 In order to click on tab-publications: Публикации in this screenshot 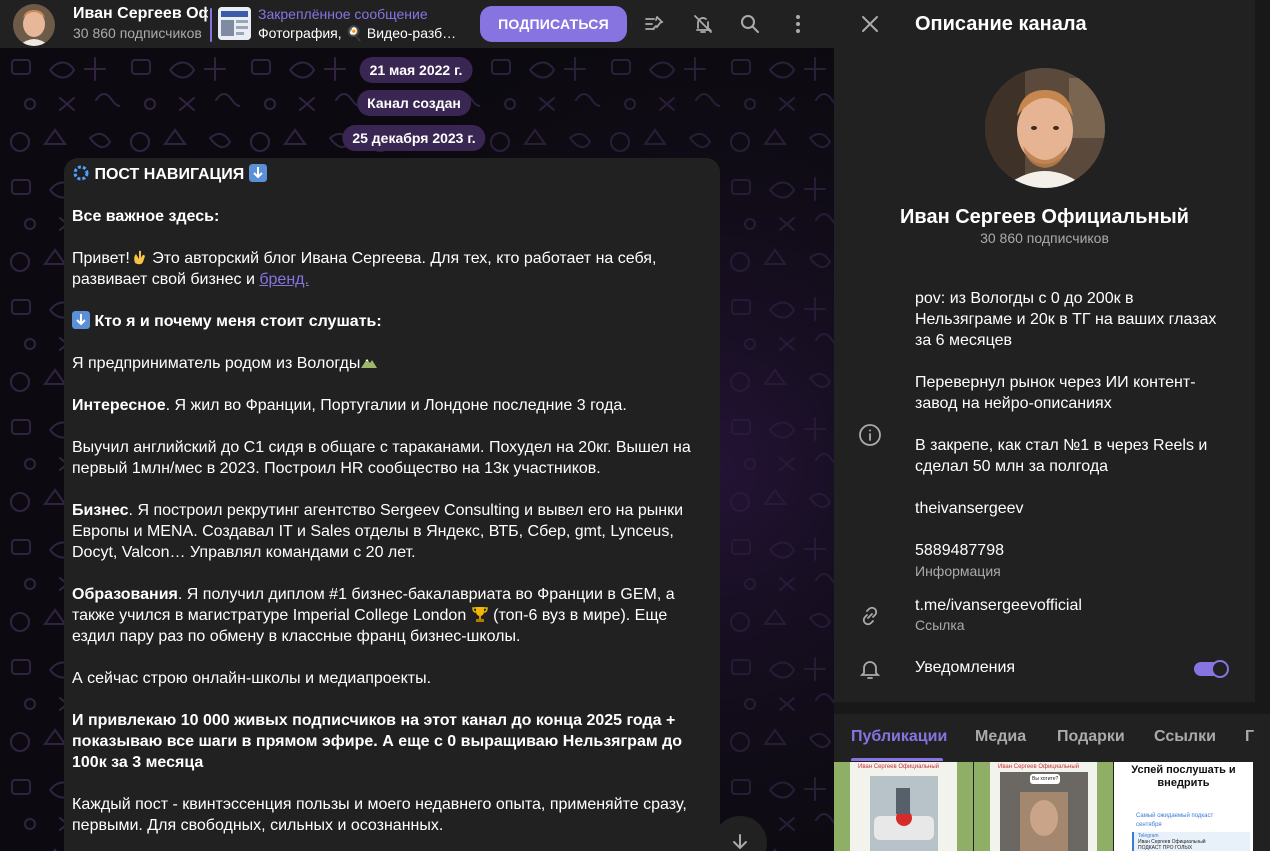, I will do `click(899, 737)`.